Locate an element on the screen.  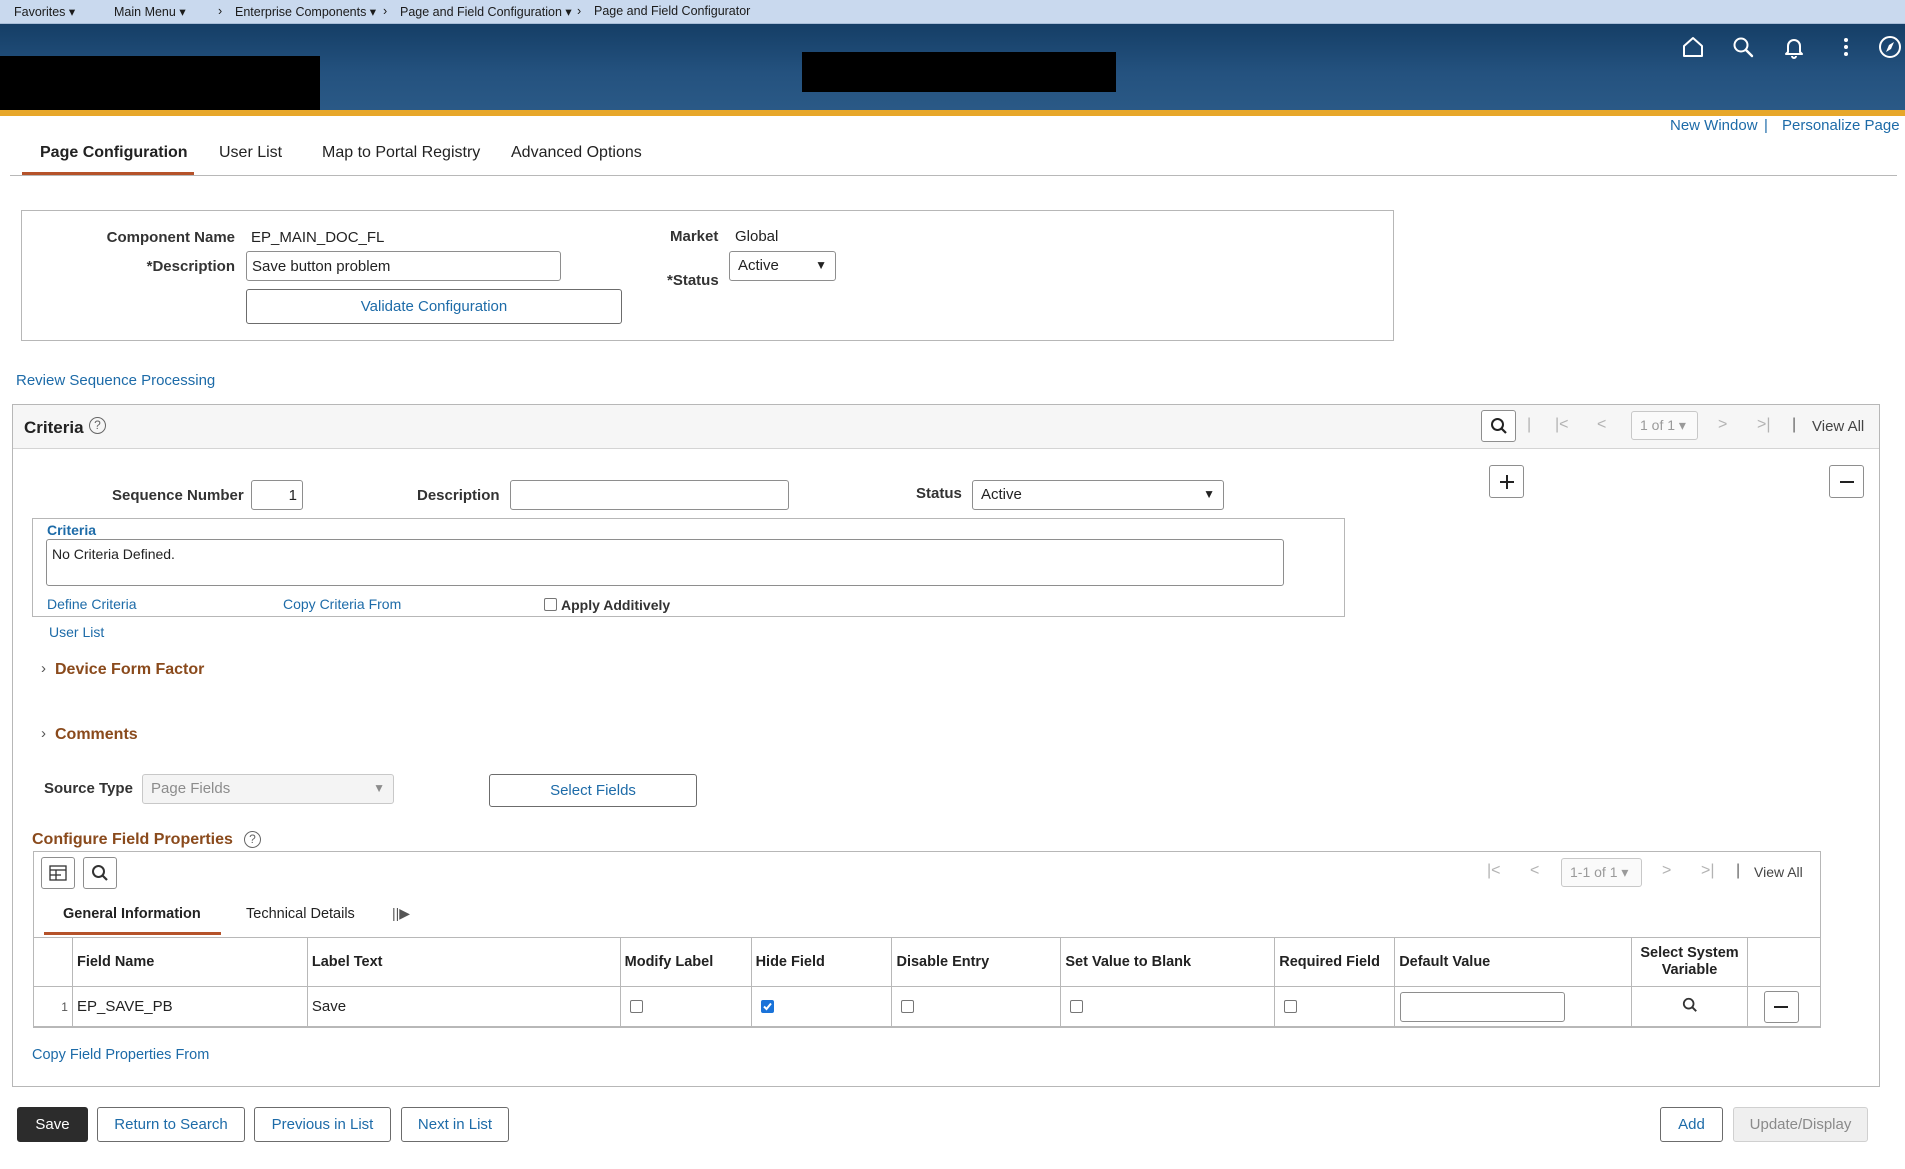
system-variable-cell is located at coordinates (1689, 1006).